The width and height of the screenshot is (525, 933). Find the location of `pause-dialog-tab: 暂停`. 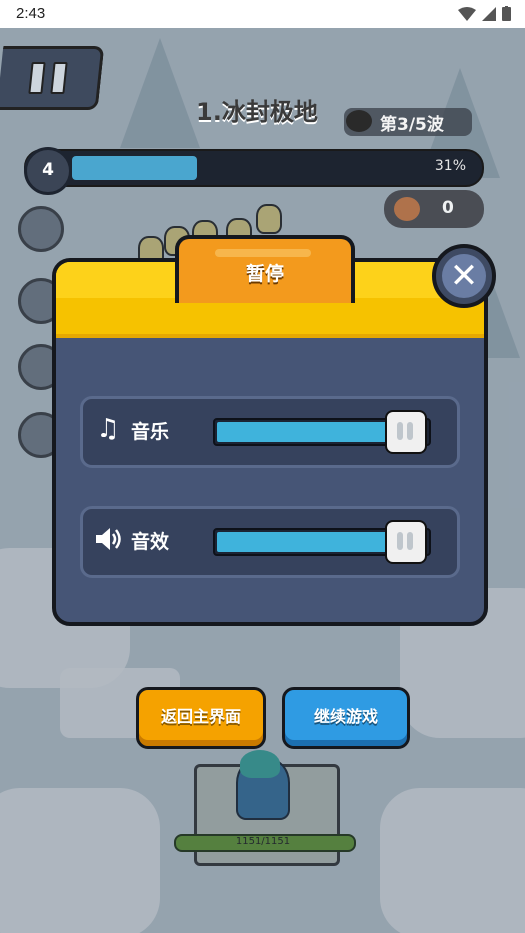

pause-dialog-tab: 暂停 is located at coordinates (265, 269).